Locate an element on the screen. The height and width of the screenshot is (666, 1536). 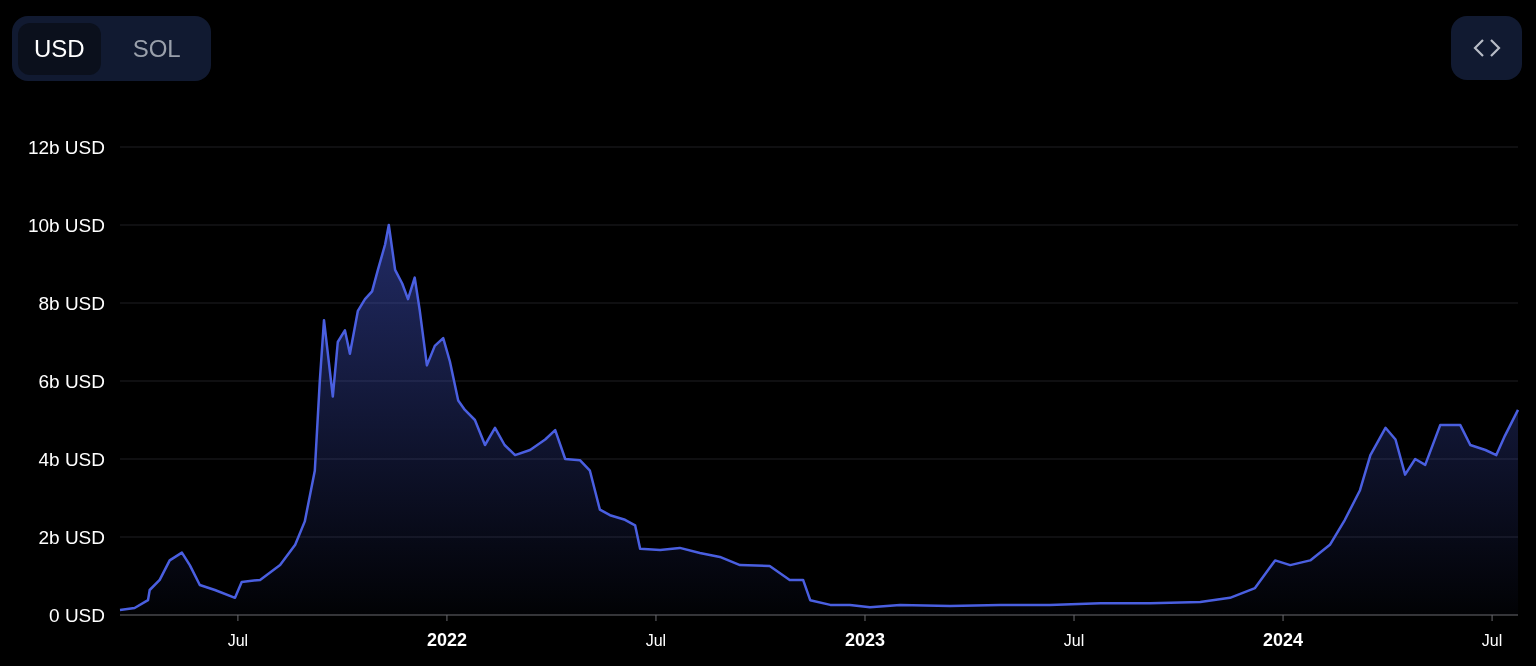
y-axis-label: 12b USD is located at coordinates (66, 147).